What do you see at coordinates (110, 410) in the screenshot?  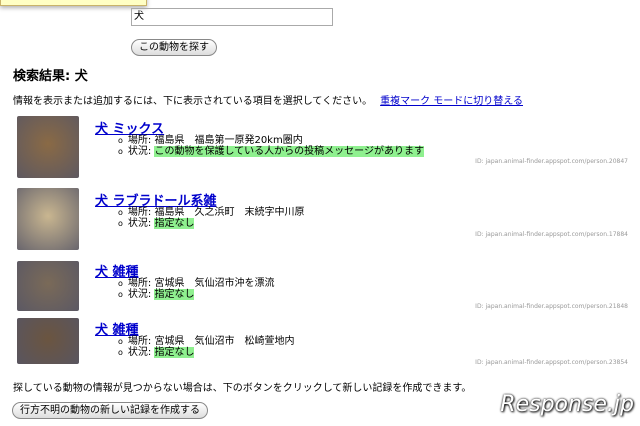 I see `create-record-button: 行方不明の動物の新しい記録を作成する` at bounding box center [110, 410].